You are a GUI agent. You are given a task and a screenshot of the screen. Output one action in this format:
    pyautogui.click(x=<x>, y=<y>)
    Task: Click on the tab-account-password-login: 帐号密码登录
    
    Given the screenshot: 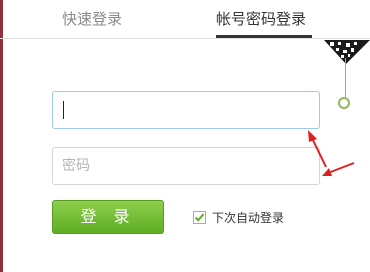 What is the action you would take?
    pyautogui.click(x=261, y=19)
    